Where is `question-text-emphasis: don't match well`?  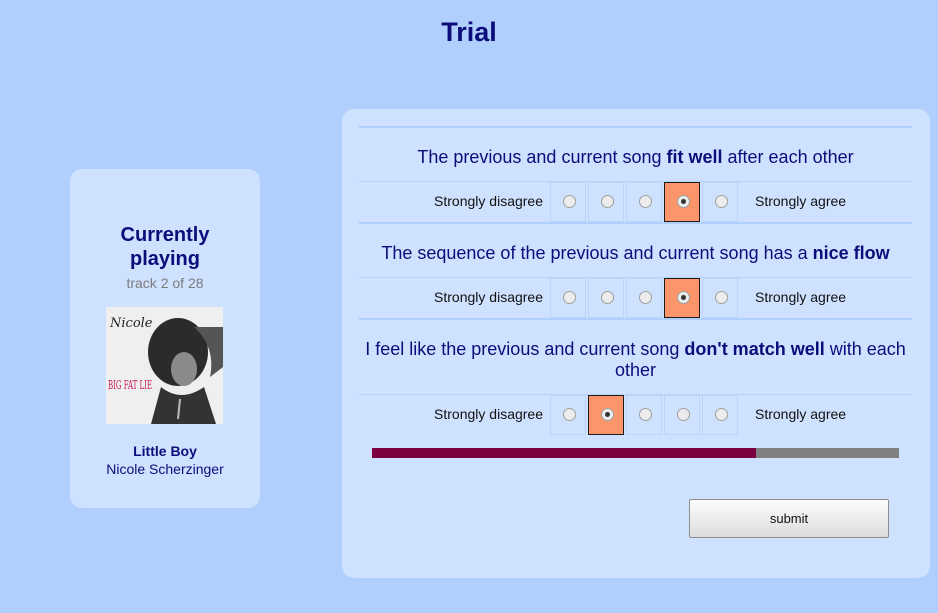
question-text-emphasis: don't match well is located at coordinates (754, 349).